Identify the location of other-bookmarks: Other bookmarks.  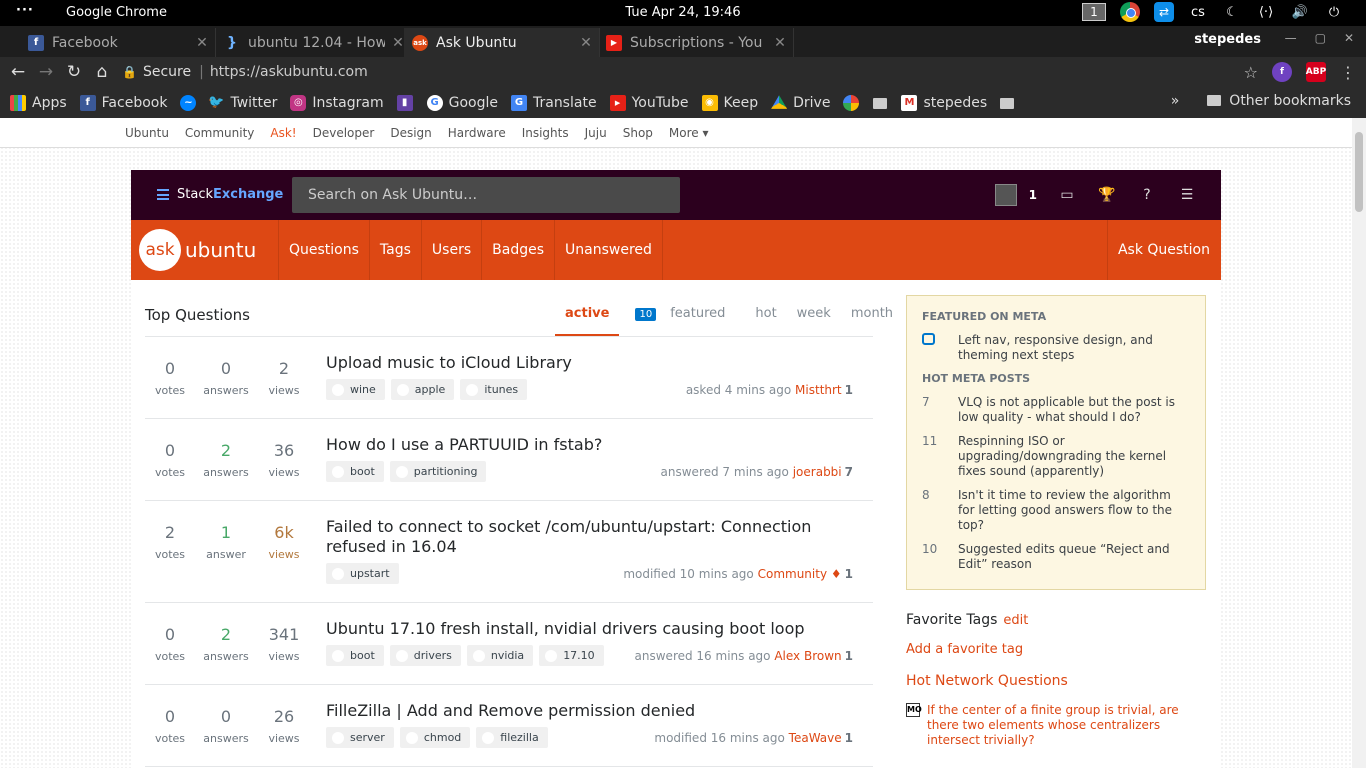
(1279, 101).